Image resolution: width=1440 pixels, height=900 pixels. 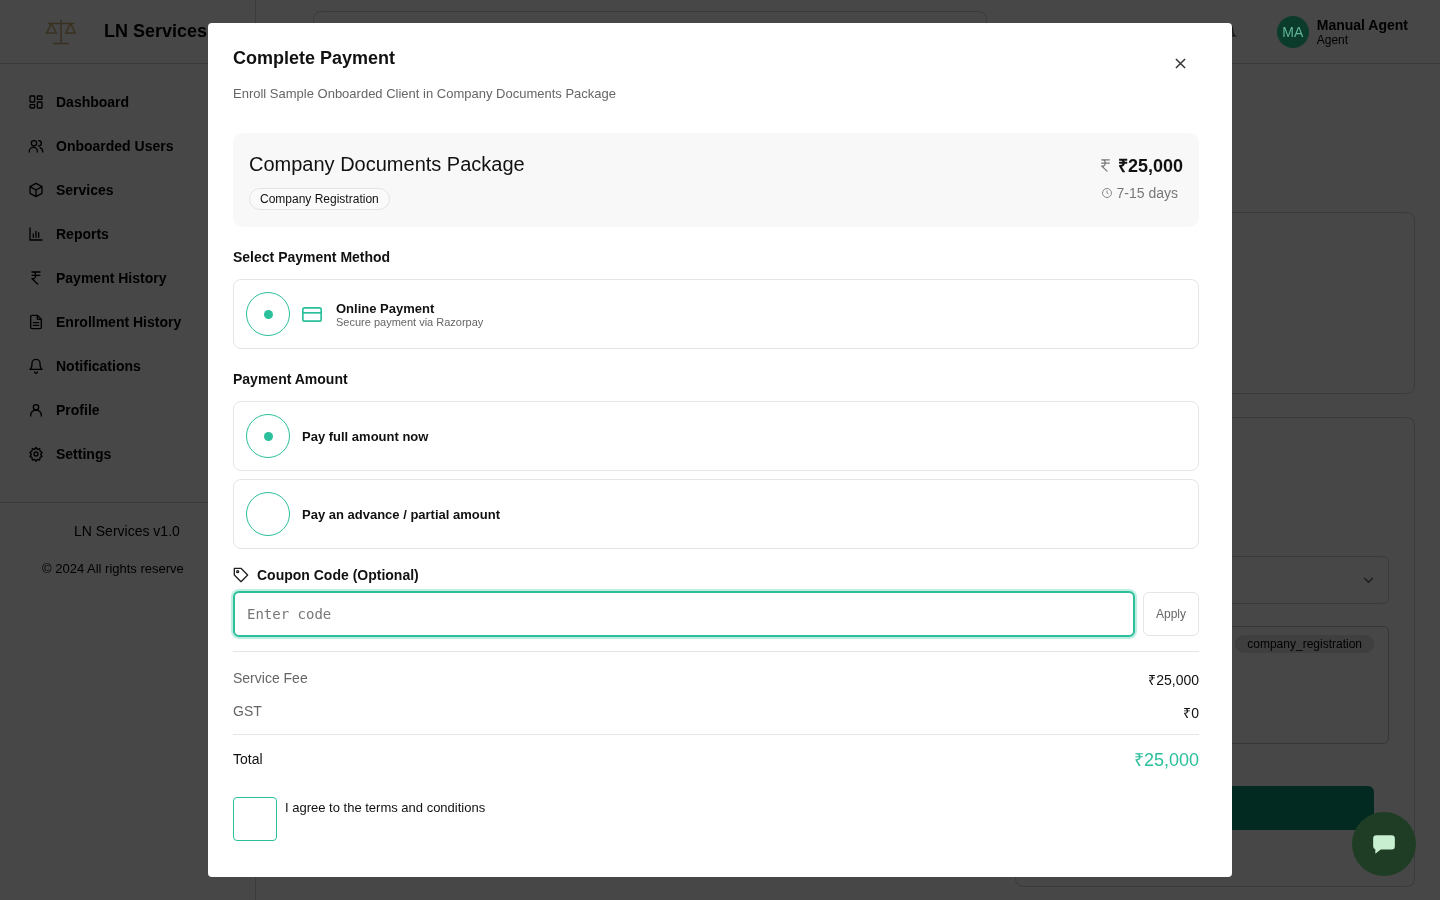 I want to click on user-name: Manual Agent, so click(x=1362, y=24).